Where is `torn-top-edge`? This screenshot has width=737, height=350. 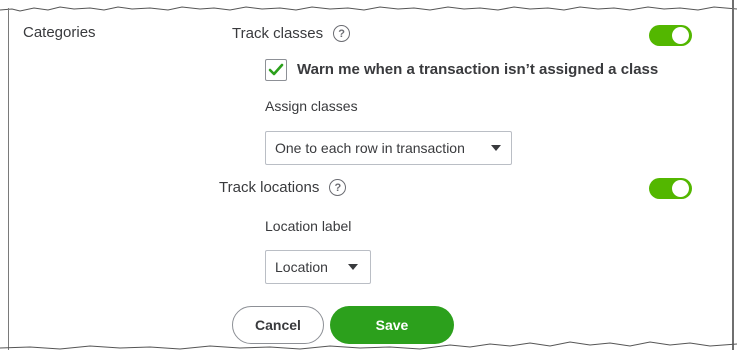
torn-top-edge is located at coordinates (368, 9).